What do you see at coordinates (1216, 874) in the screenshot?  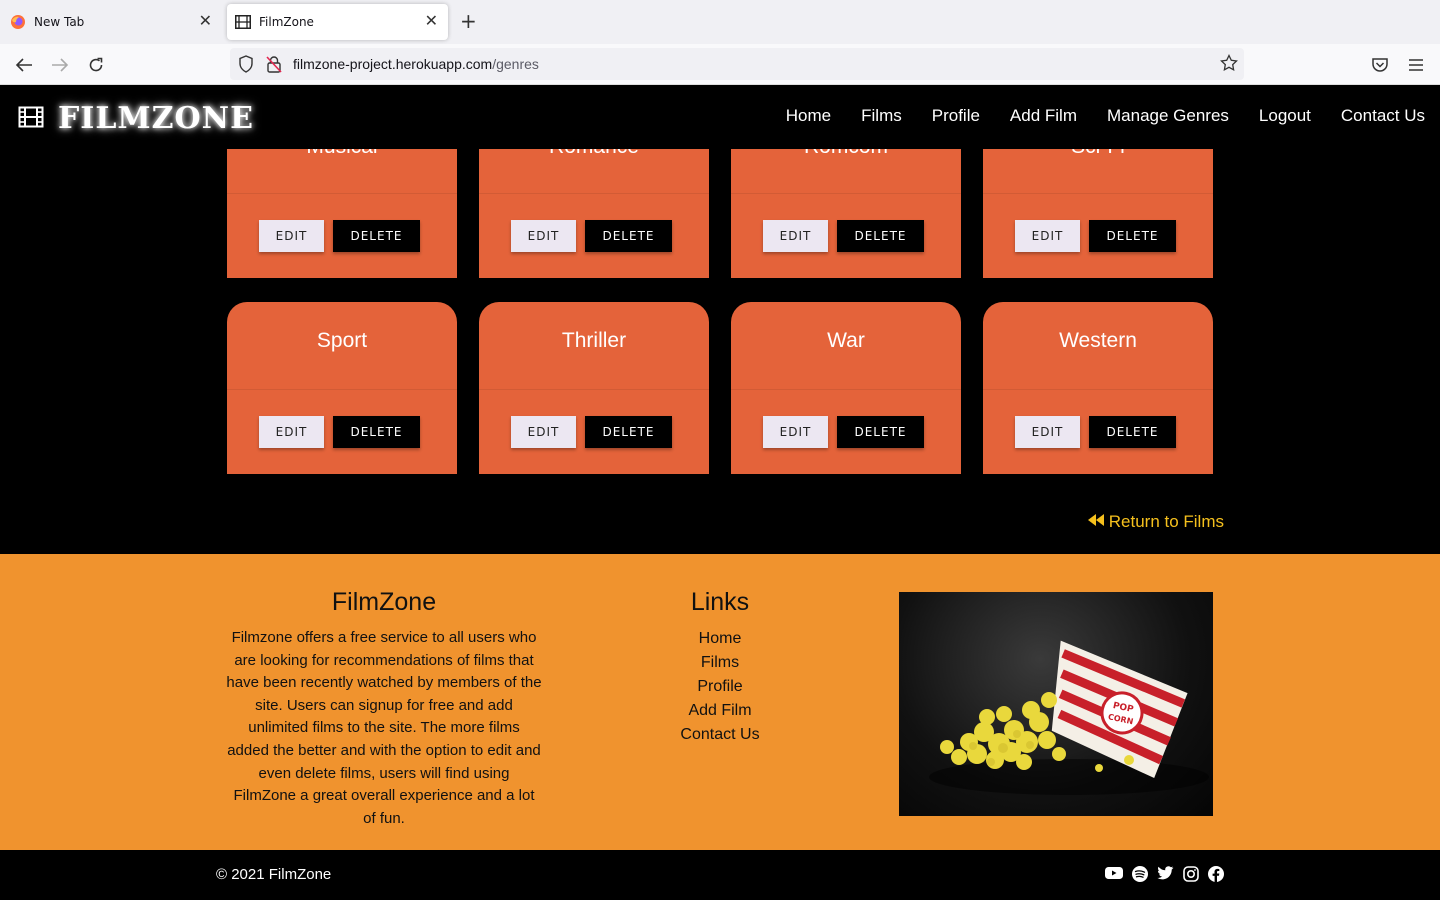 I see `facebook-icon` at bounding box center [1216, 874].